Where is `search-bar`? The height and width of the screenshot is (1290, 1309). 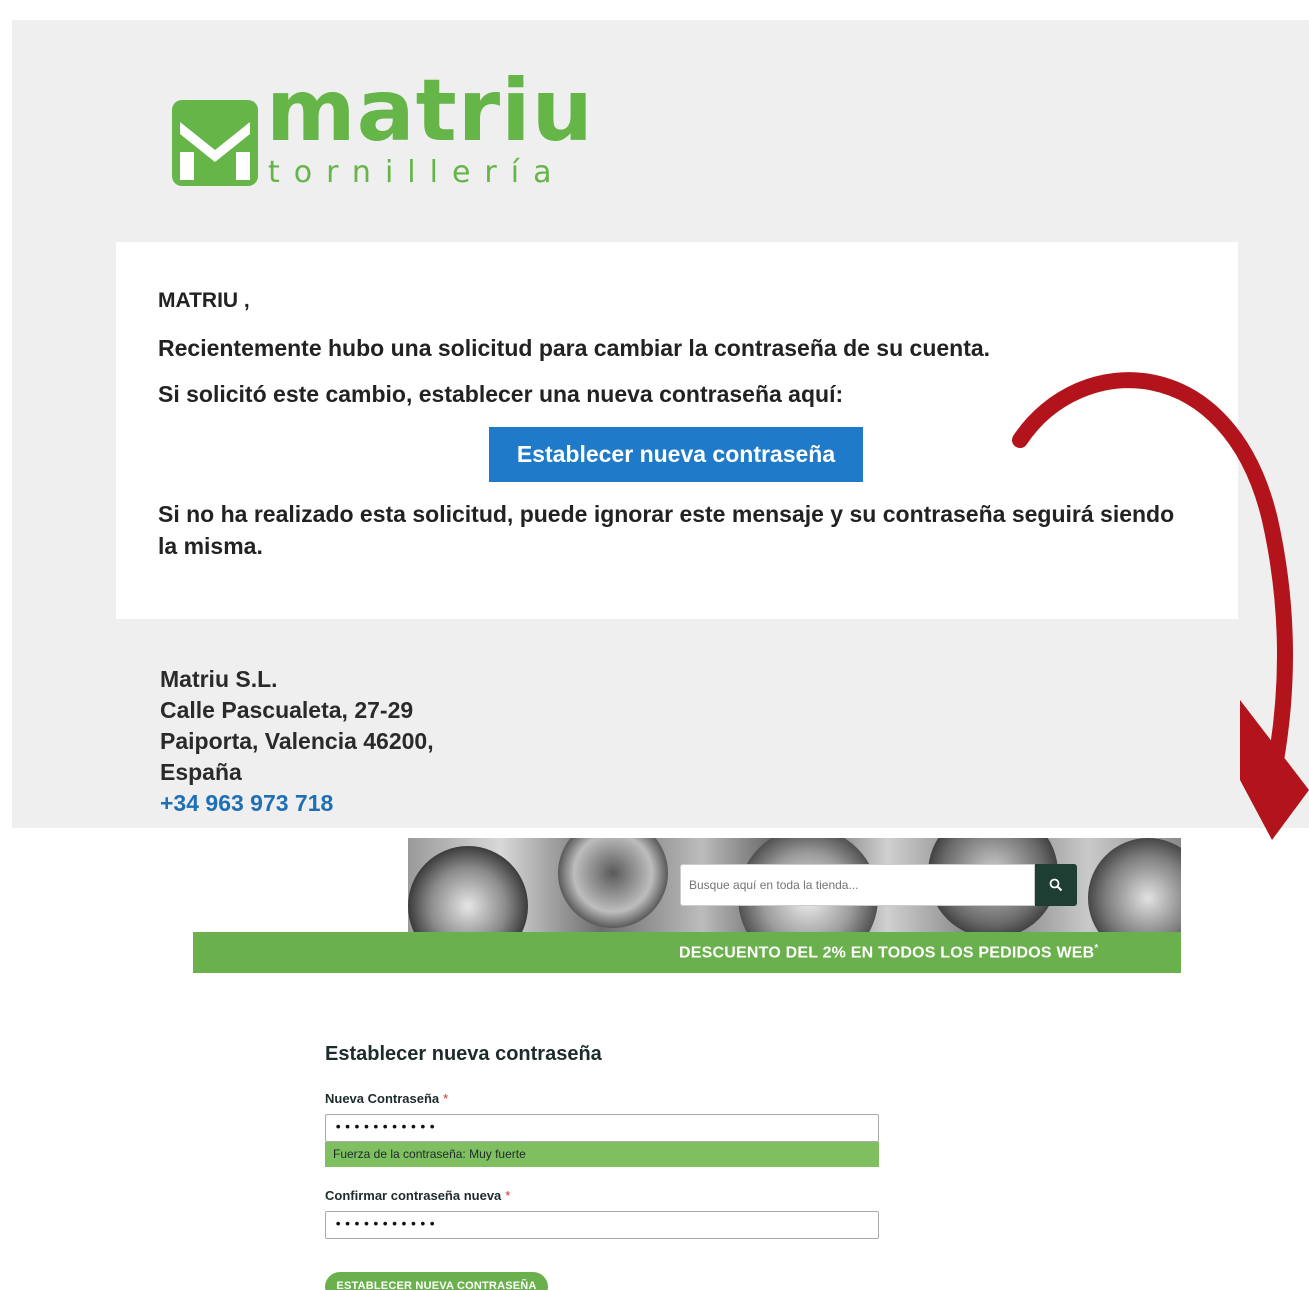 search-bar is located at coordinates (878, 885).